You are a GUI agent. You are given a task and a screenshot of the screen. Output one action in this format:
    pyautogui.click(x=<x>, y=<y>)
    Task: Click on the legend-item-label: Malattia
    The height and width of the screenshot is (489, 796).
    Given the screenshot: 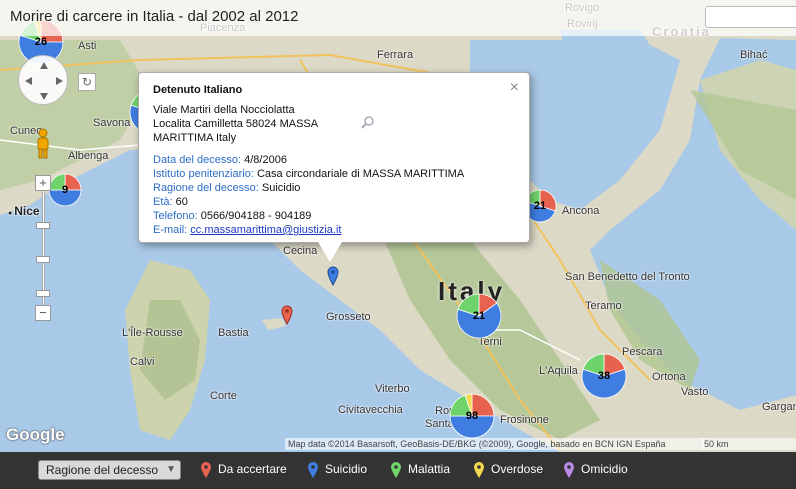 What is the action you would take?
    pyautogui.click(x=429, y=469)
    